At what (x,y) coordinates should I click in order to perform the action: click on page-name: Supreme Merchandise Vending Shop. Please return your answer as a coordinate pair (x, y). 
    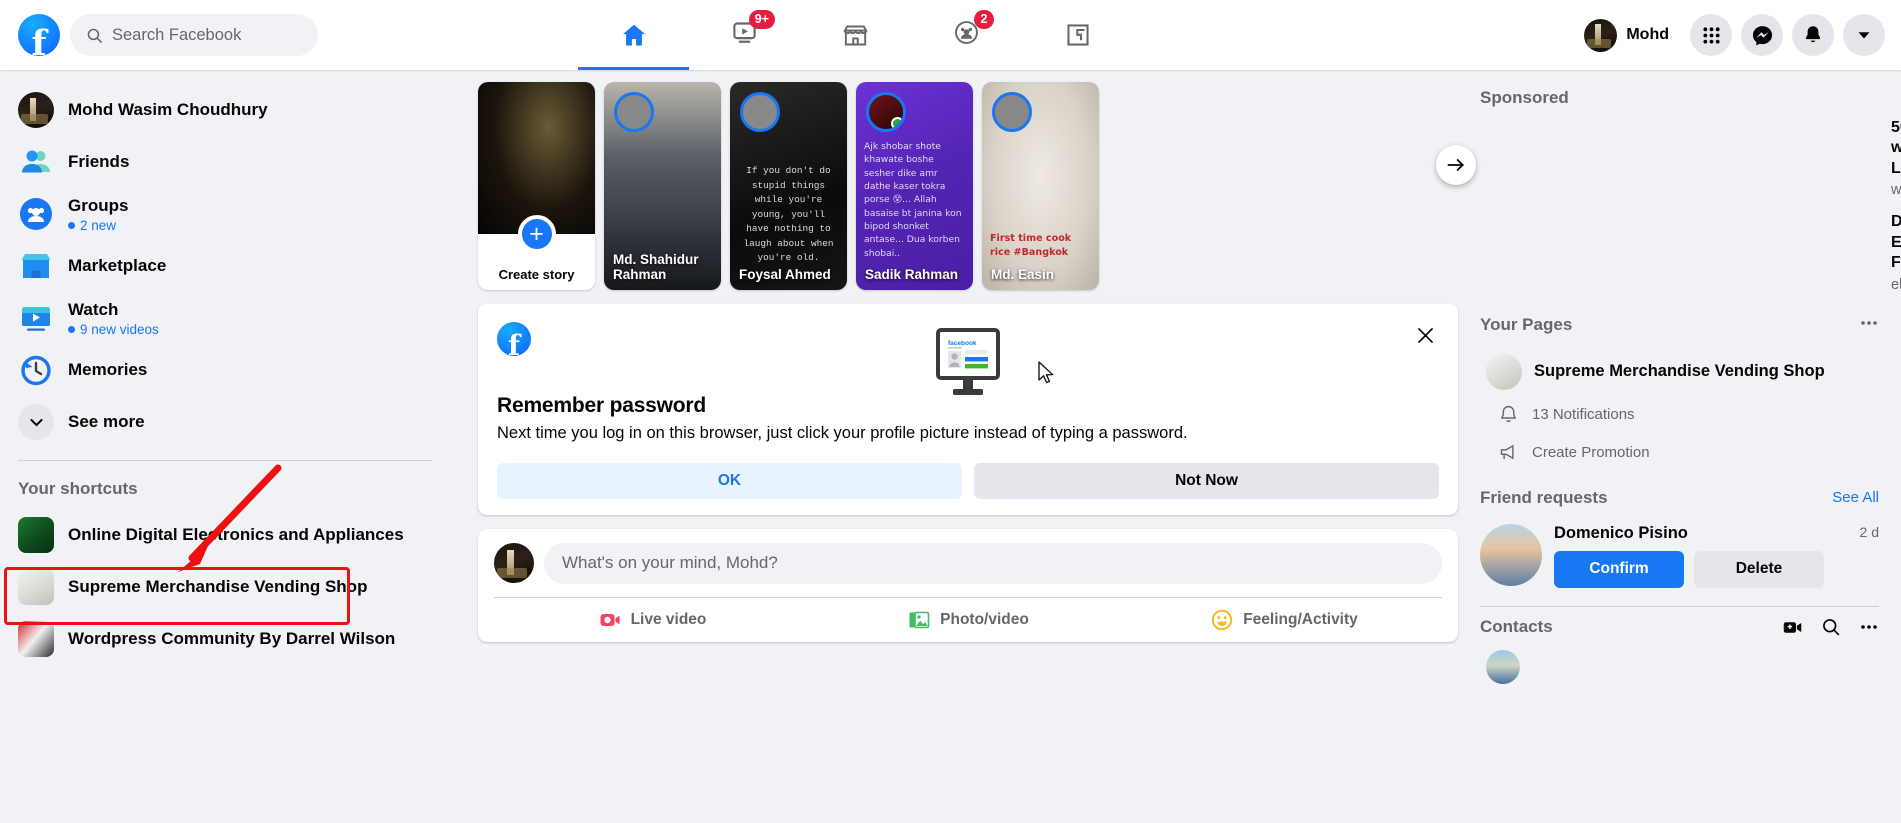
    Looking at the image, I should click on (1679, 371).